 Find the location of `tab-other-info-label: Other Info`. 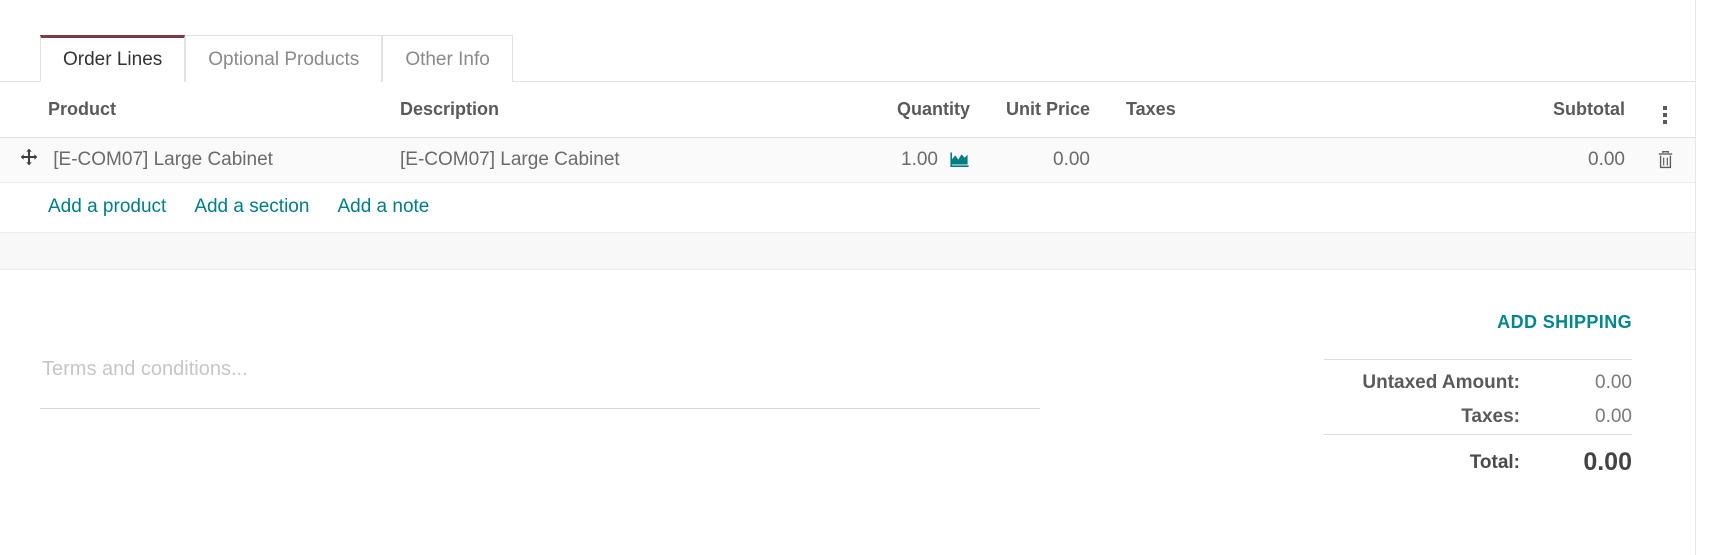

tab-other-info-label: Other Info is located at coordinates (447, 59).